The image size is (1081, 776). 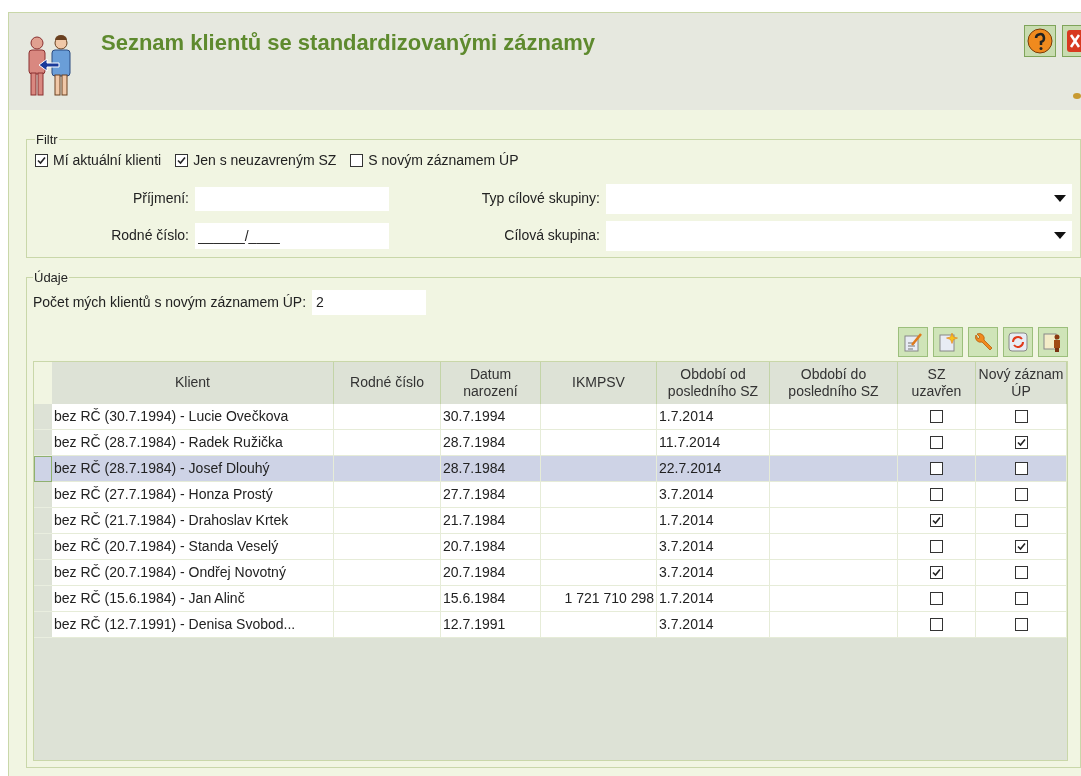 What do you see at coordinates (1077, 96) in the screenshot?
I see `small-icon` at bounding box center [1077, 96].